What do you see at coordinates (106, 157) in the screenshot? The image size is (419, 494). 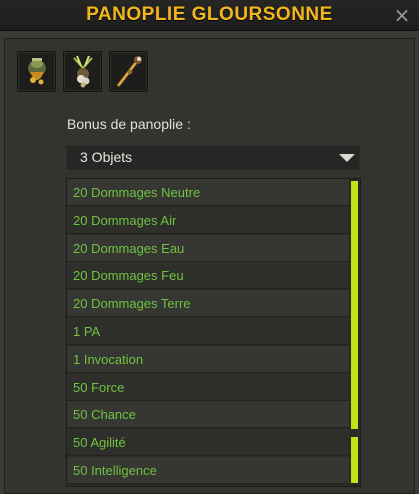 I see `dropdown-selected-value: 3 Objets` at bounding box center [106, 157].